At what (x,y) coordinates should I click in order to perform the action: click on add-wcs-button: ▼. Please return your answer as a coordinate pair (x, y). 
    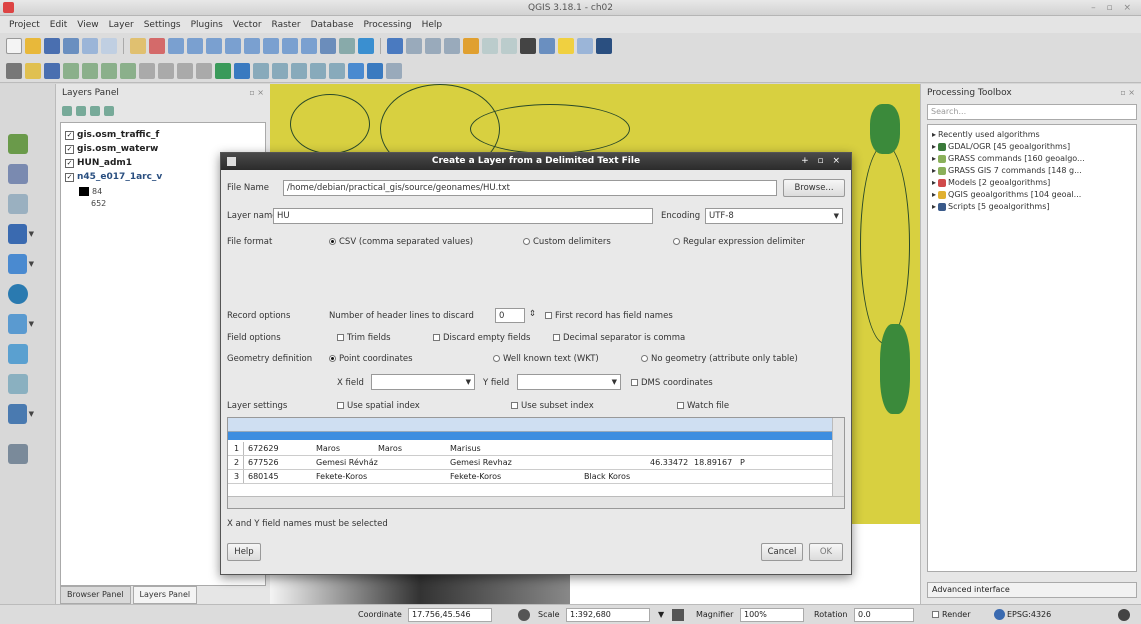
    Looking at the image, I should click on (21, 324).